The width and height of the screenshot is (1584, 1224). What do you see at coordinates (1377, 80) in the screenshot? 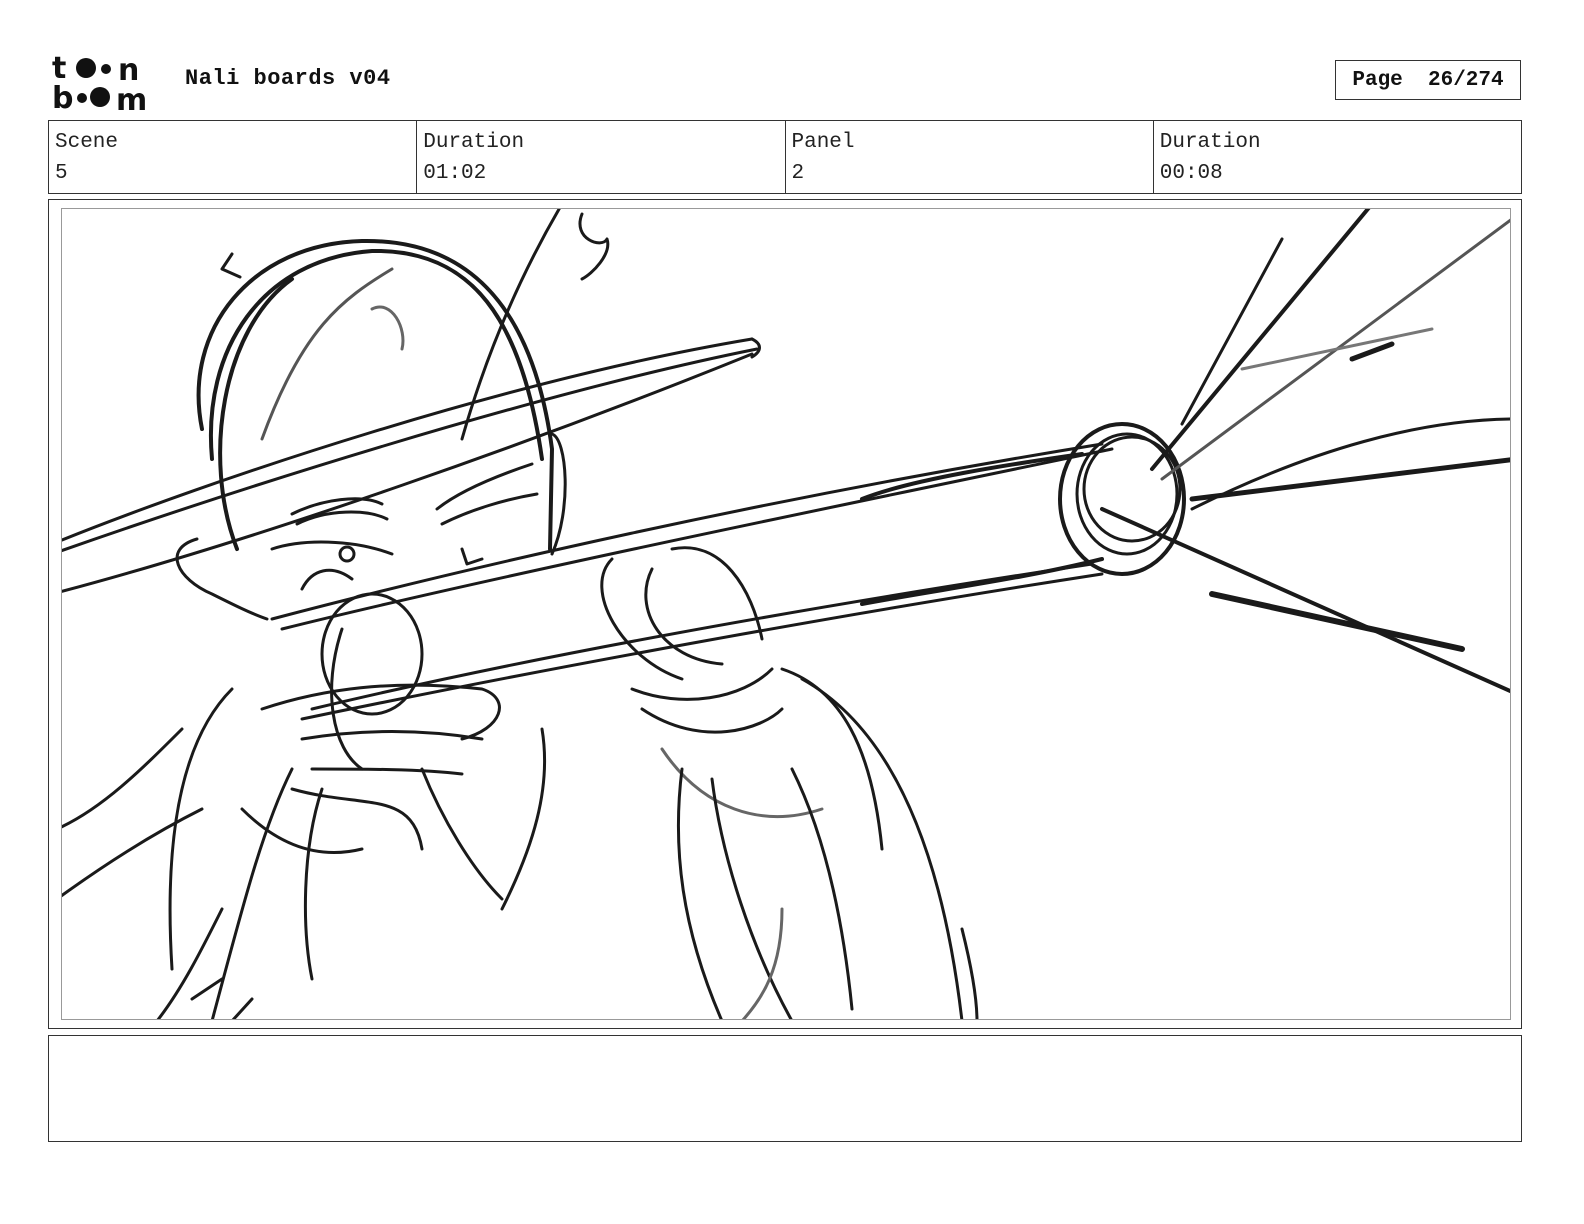
I see `page-label: Page` at bounding box center [1377, 80].